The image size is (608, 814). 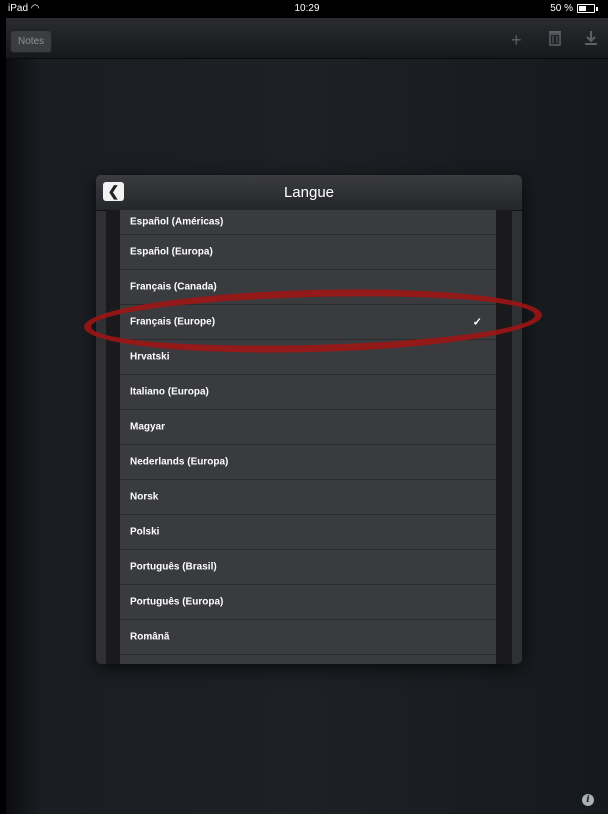 What do you see at coordinates (173, 567) in the screenshot?
I see `language-label: Português (Brasil)` at bounding box center [173, 567].